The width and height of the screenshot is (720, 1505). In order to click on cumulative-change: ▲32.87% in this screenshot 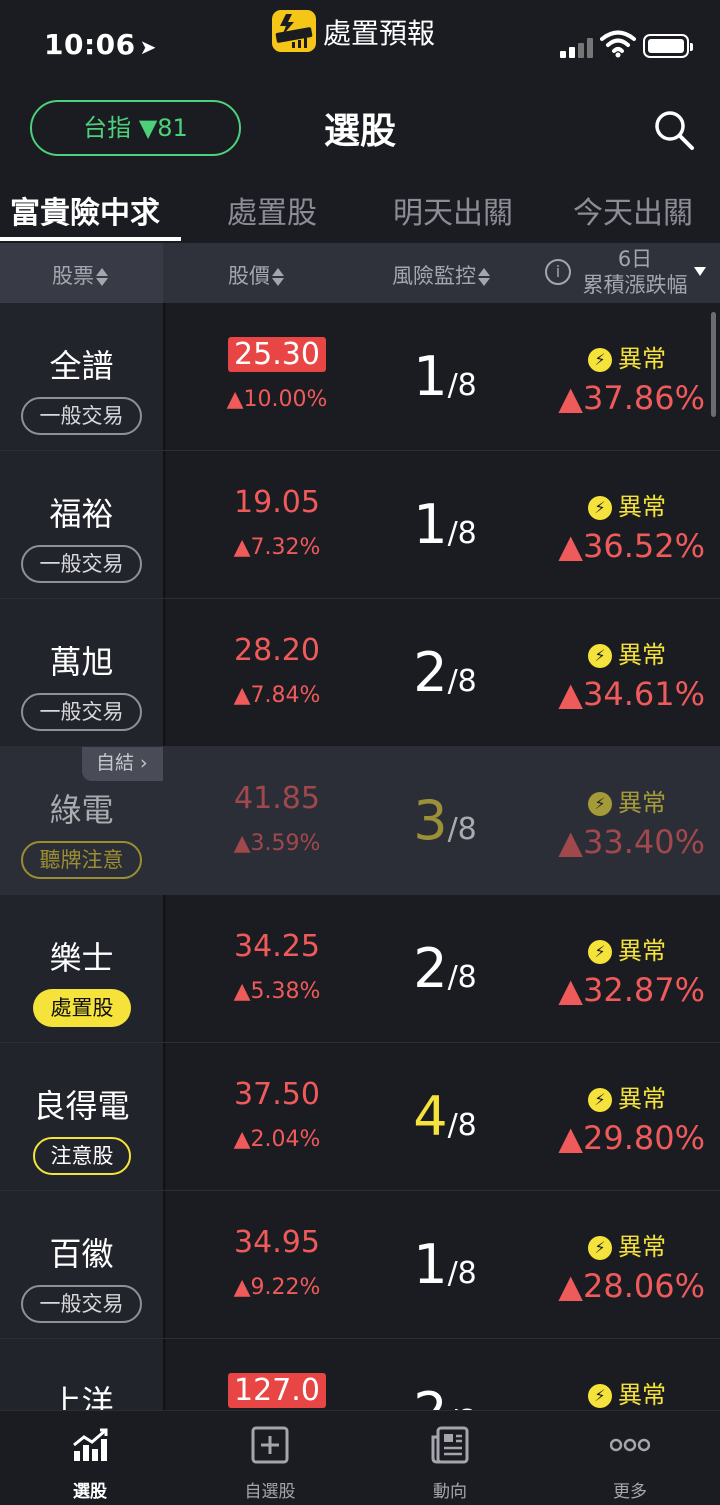, I will do `click(631, 990)`.